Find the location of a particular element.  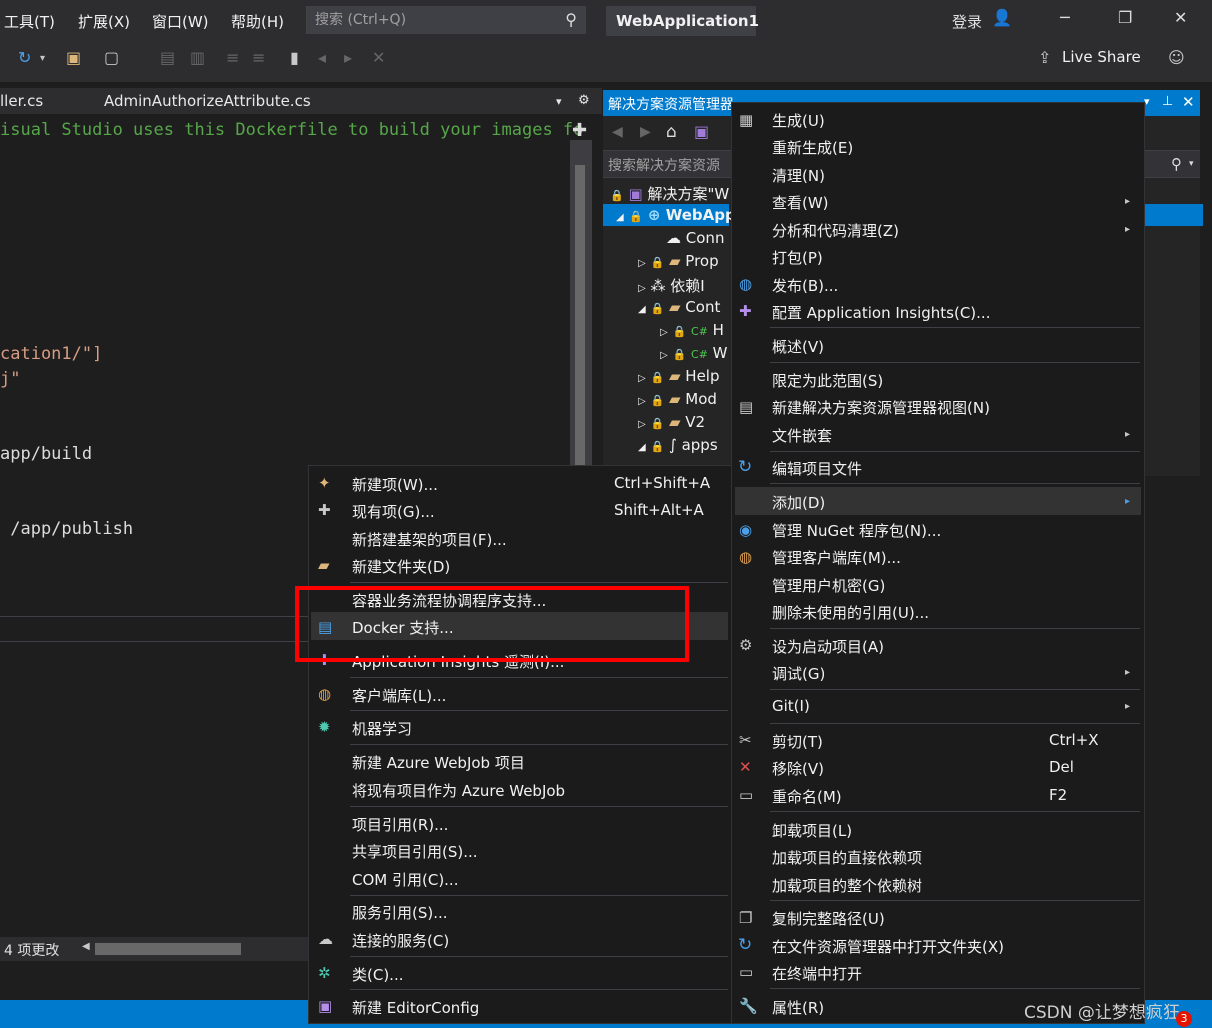

notification-badge: 3 is located at coordinates (1184, 1019).